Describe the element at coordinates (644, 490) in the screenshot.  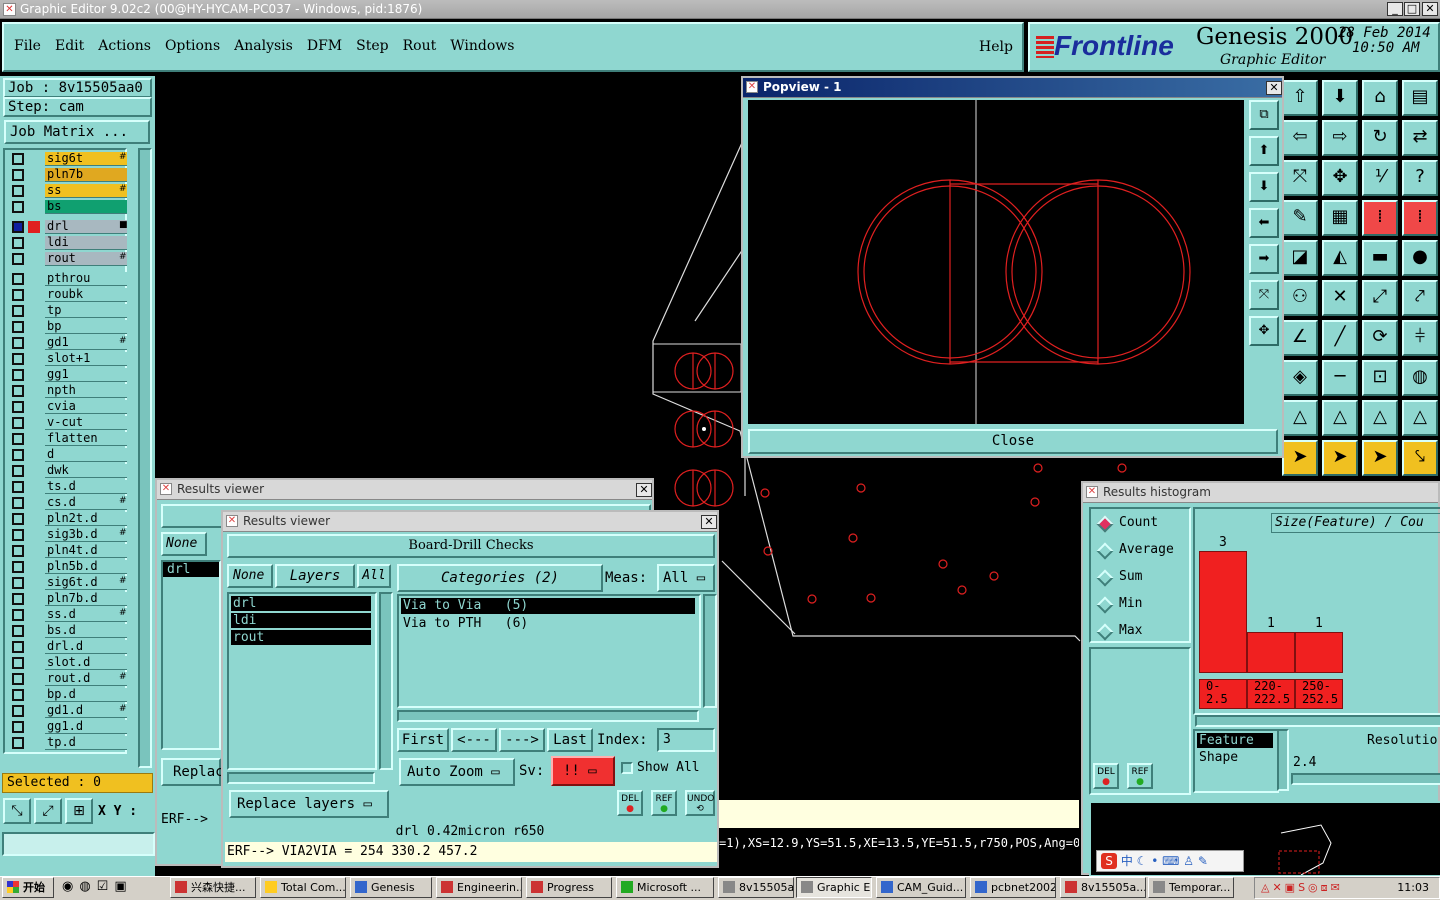
I see `results-back-close-icon: ✕` at that location.